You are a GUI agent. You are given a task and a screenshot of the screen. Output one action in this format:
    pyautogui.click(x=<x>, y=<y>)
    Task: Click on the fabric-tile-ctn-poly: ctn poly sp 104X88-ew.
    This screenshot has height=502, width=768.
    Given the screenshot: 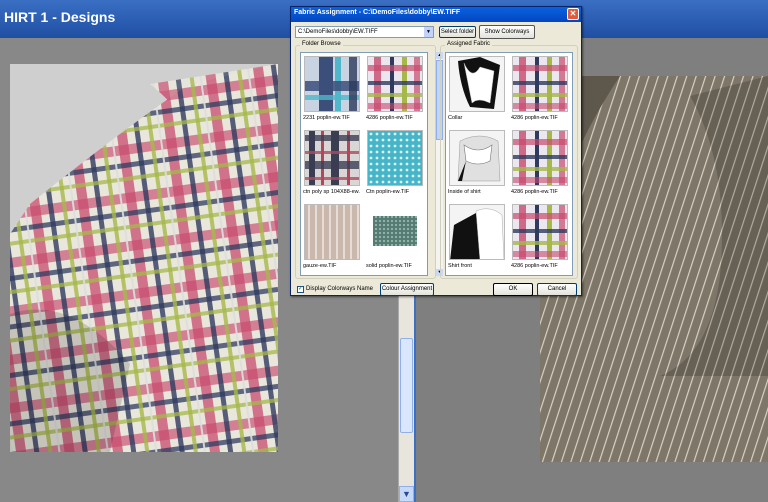 What is the action you would take?
    pyautogui.click(x=333, y=164)
    